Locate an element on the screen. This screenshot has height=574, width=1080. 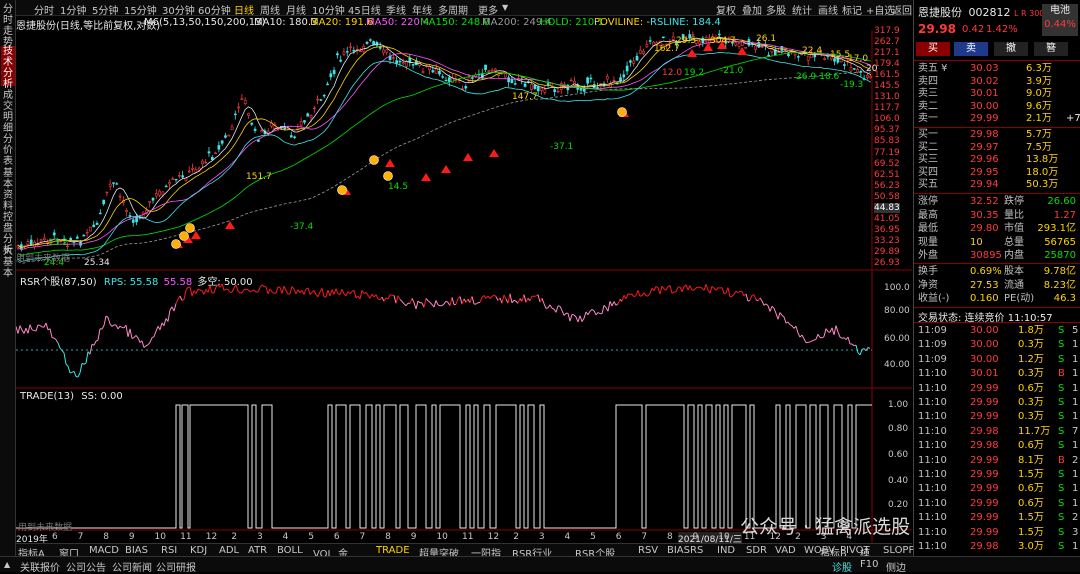
back-button: 返回 is located at coordinates (902, 9).